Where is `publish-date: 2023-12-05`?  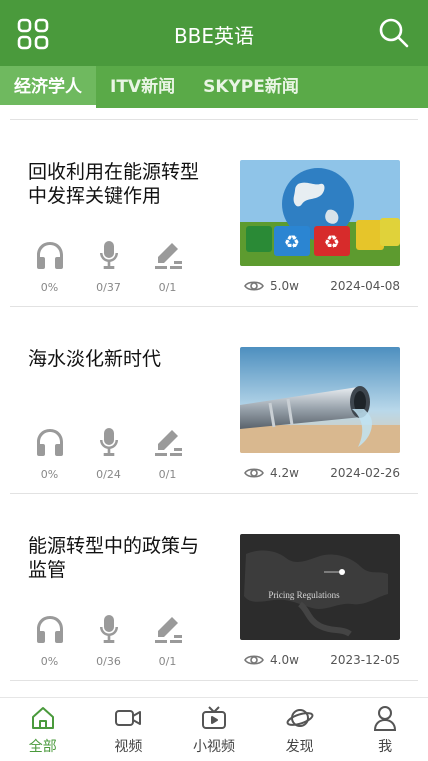
publish-date: 2023-12-05 is located at coordinates (365, 660).